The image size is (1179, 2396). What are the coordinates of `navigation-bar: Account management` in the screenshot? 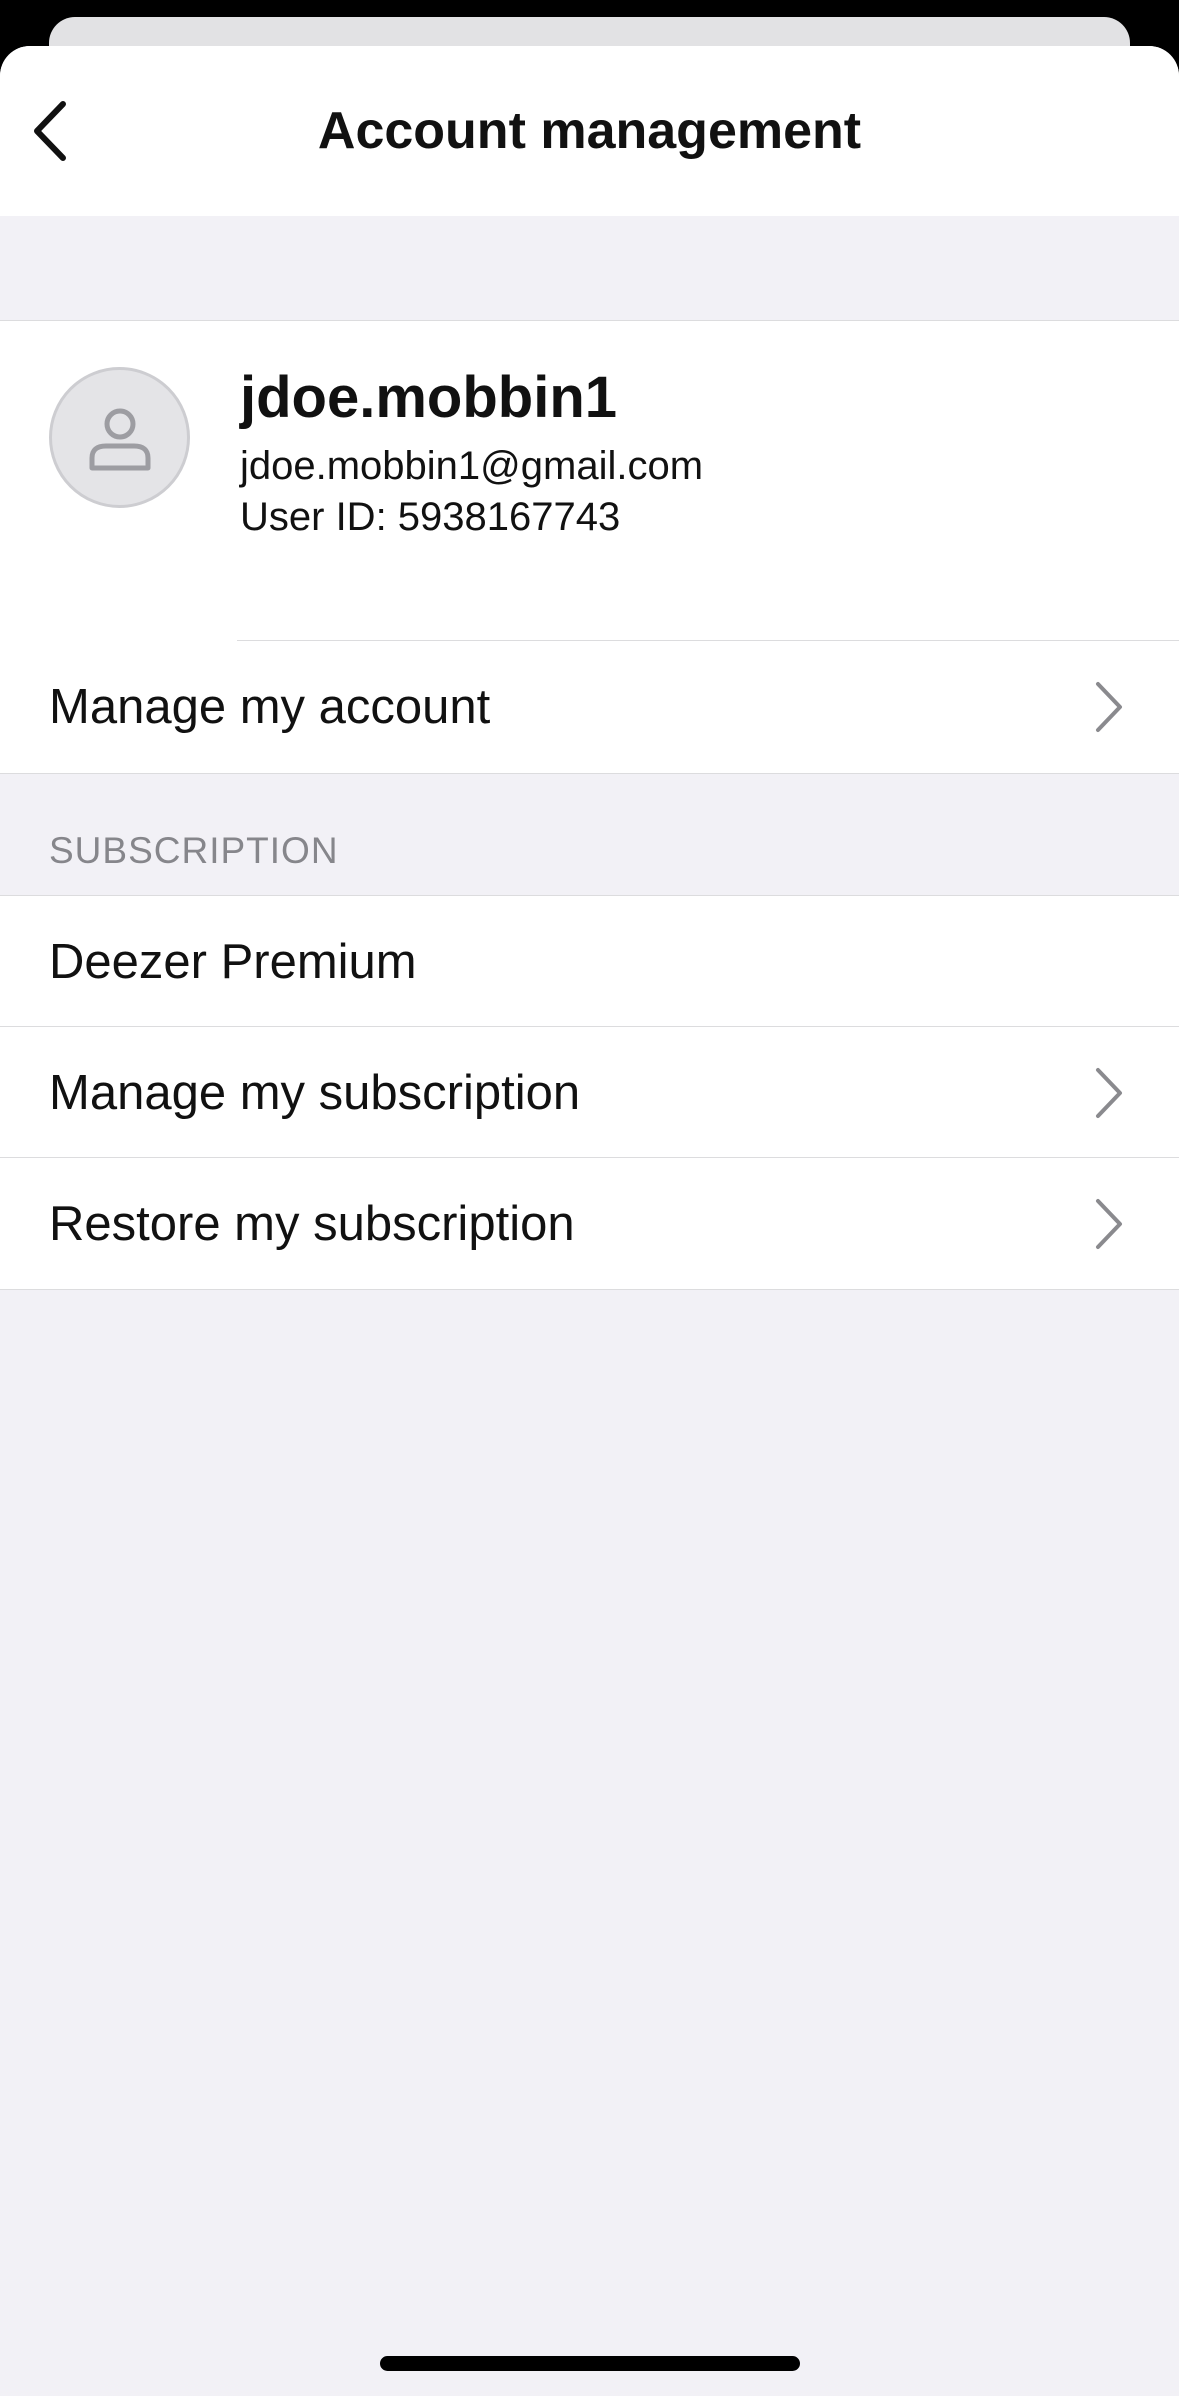 It's located at (589, 131).